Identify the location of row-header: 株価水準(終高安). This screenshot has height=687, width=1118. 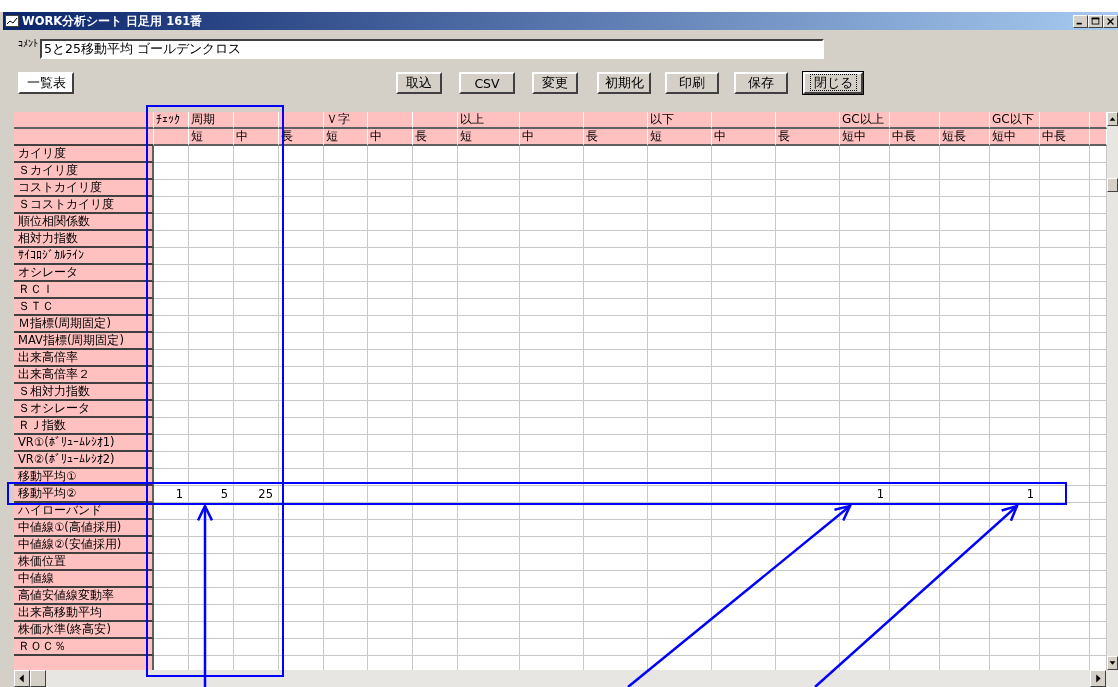
(84, 630).